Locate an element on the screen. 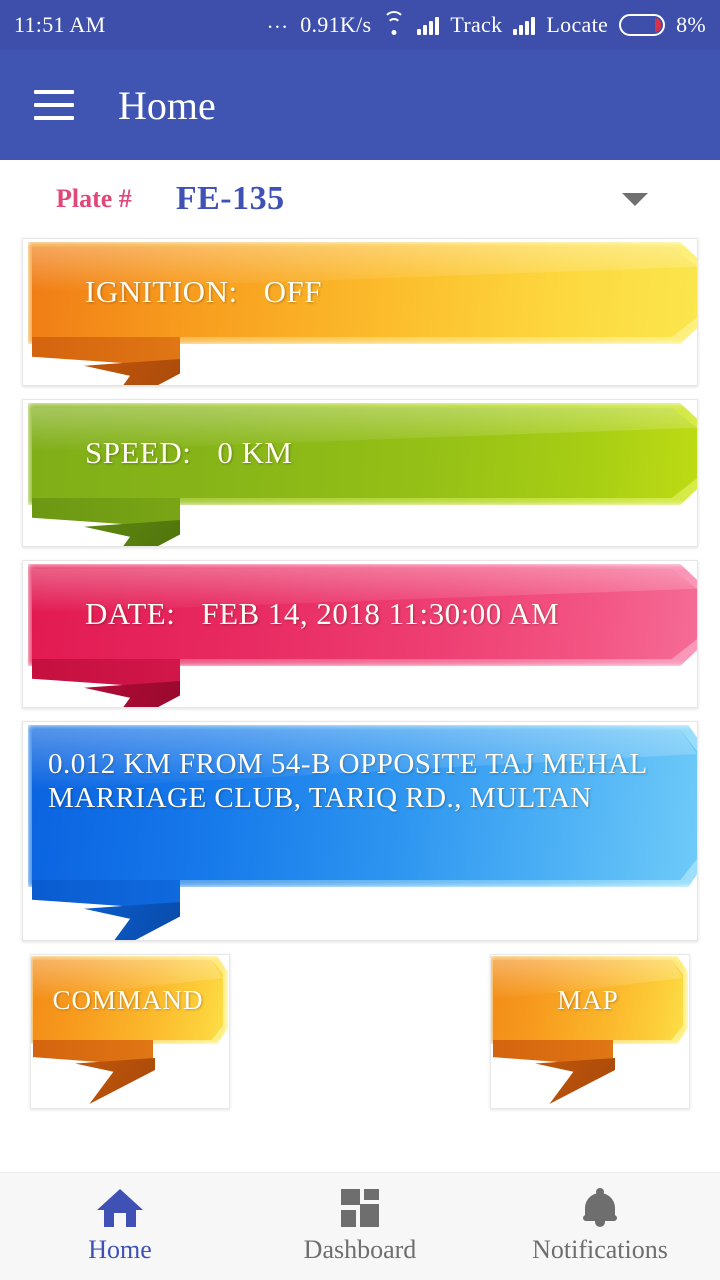  command-button: COMMAND is located at coordinates (130, 1031).